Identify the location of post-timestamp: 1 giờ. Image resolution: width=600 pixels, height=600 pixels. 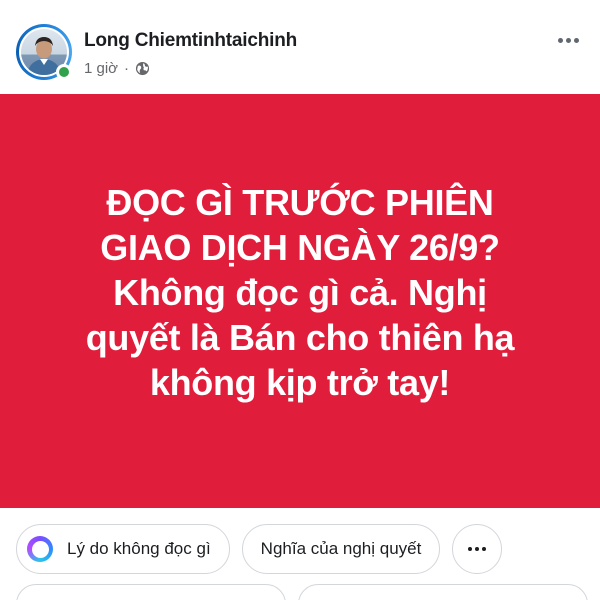
(101, 68).